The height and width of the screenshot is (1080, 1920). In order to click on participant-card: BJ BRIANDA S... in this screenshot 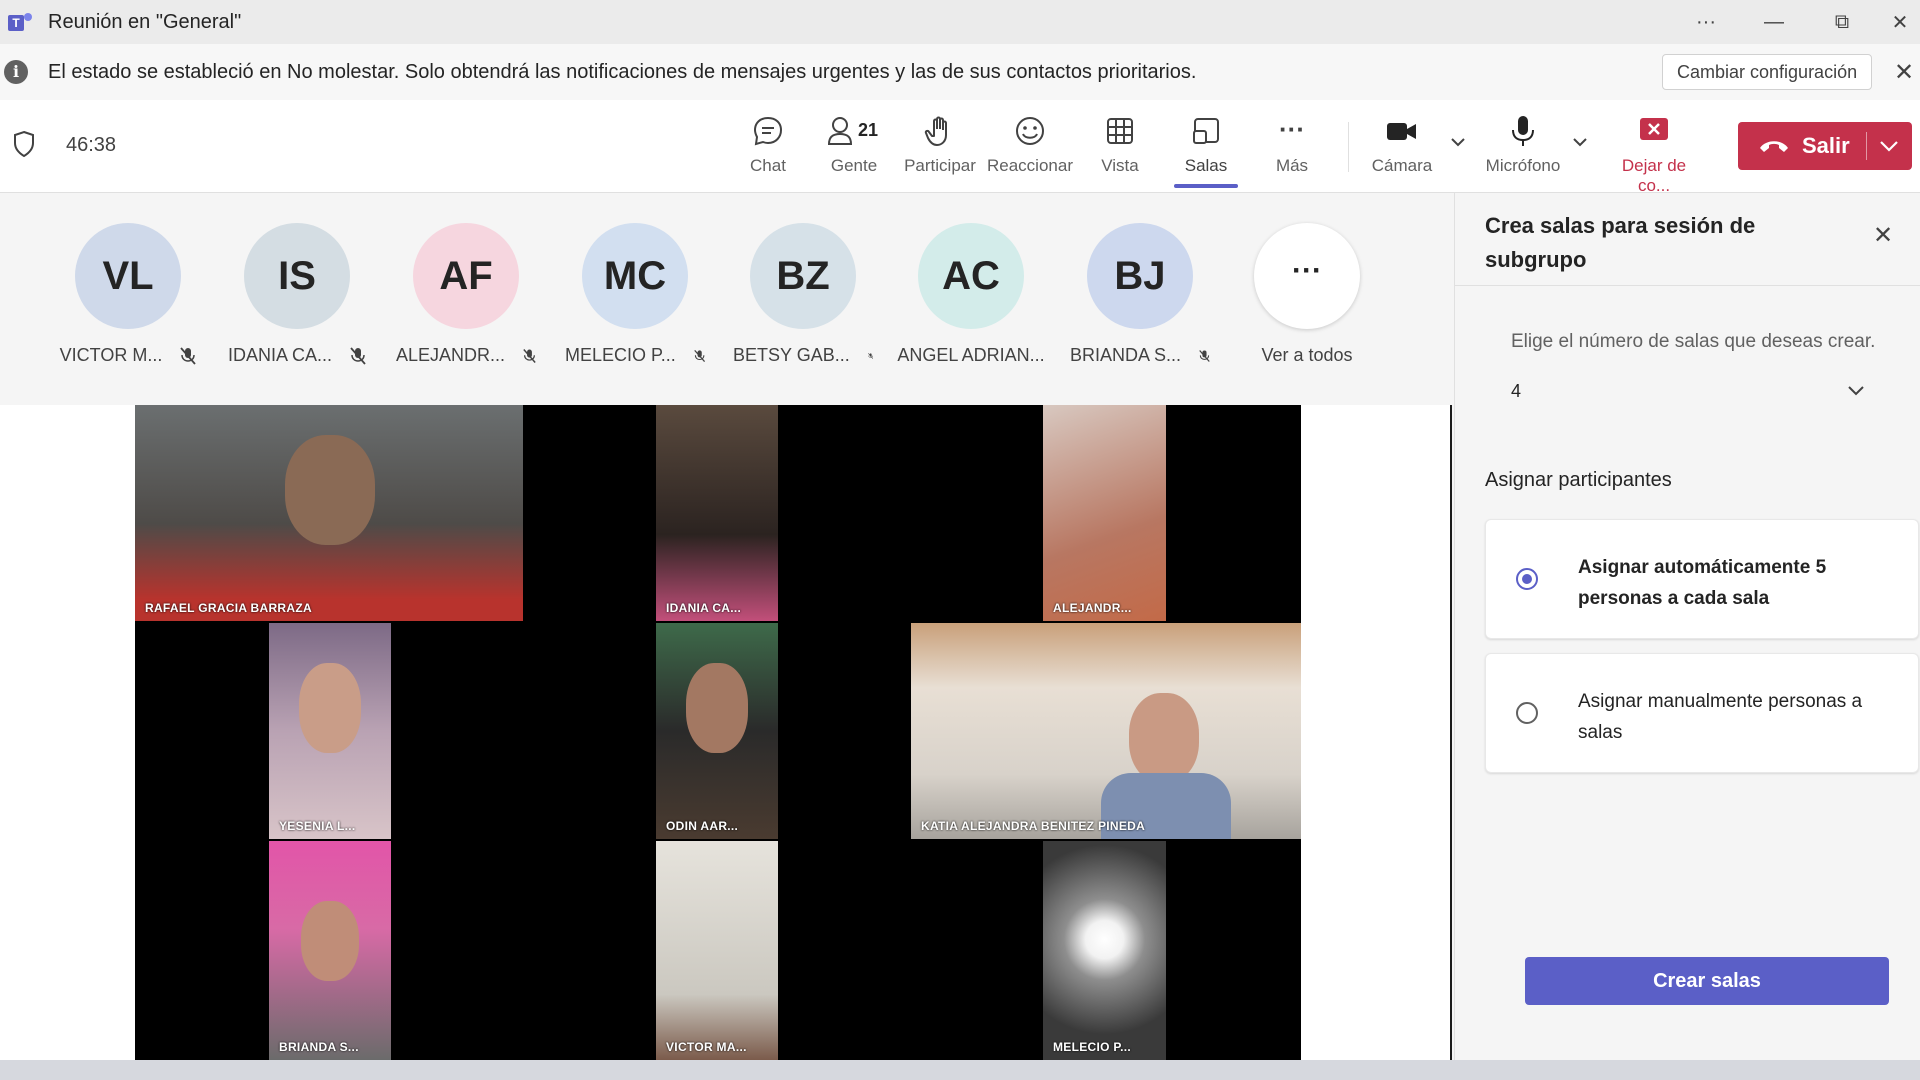, I will do `click(1140, 294)`.